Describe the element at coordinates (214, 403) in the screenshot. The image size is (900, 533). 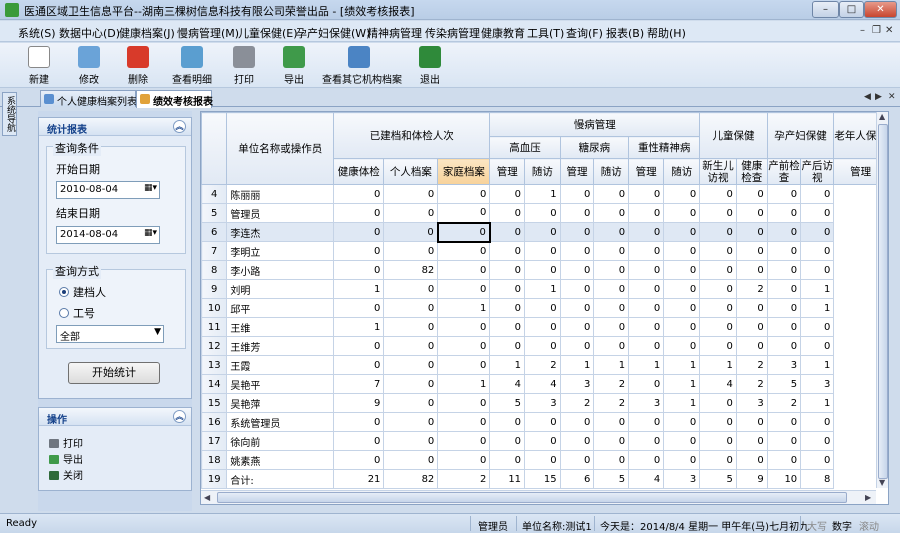
I see `row-number: 15` at that location.